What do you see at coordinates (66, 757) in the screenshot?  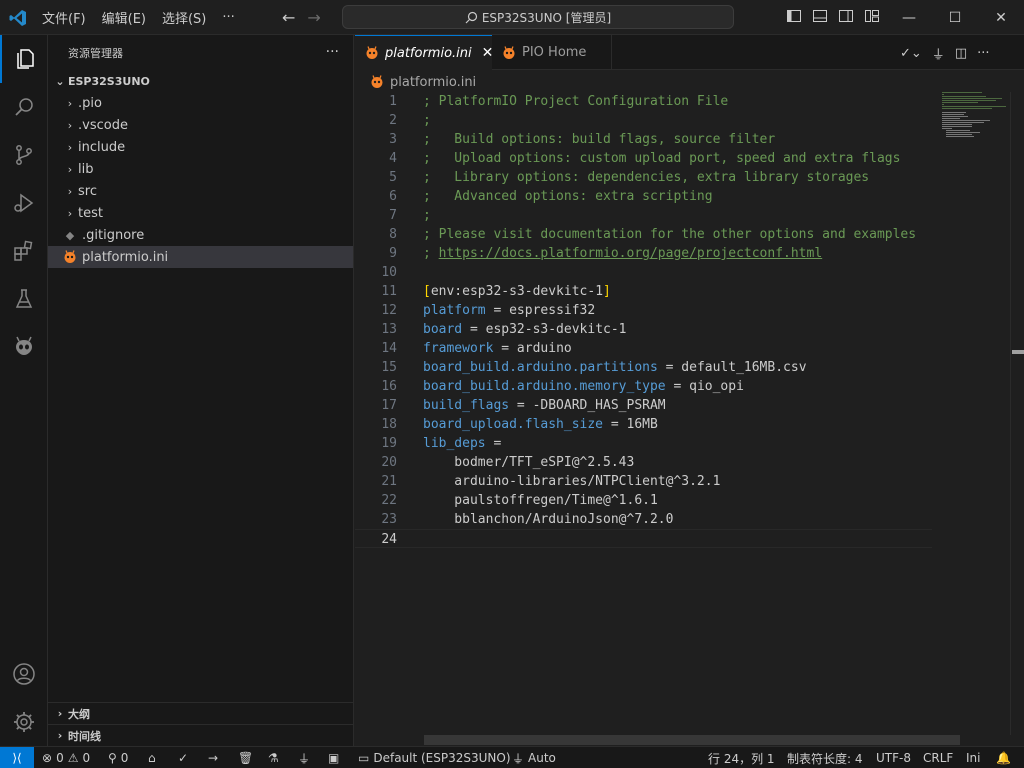 I see `problems-indicator: ⊗ 0 ⚠ 0` at bounding box center [66, 757].